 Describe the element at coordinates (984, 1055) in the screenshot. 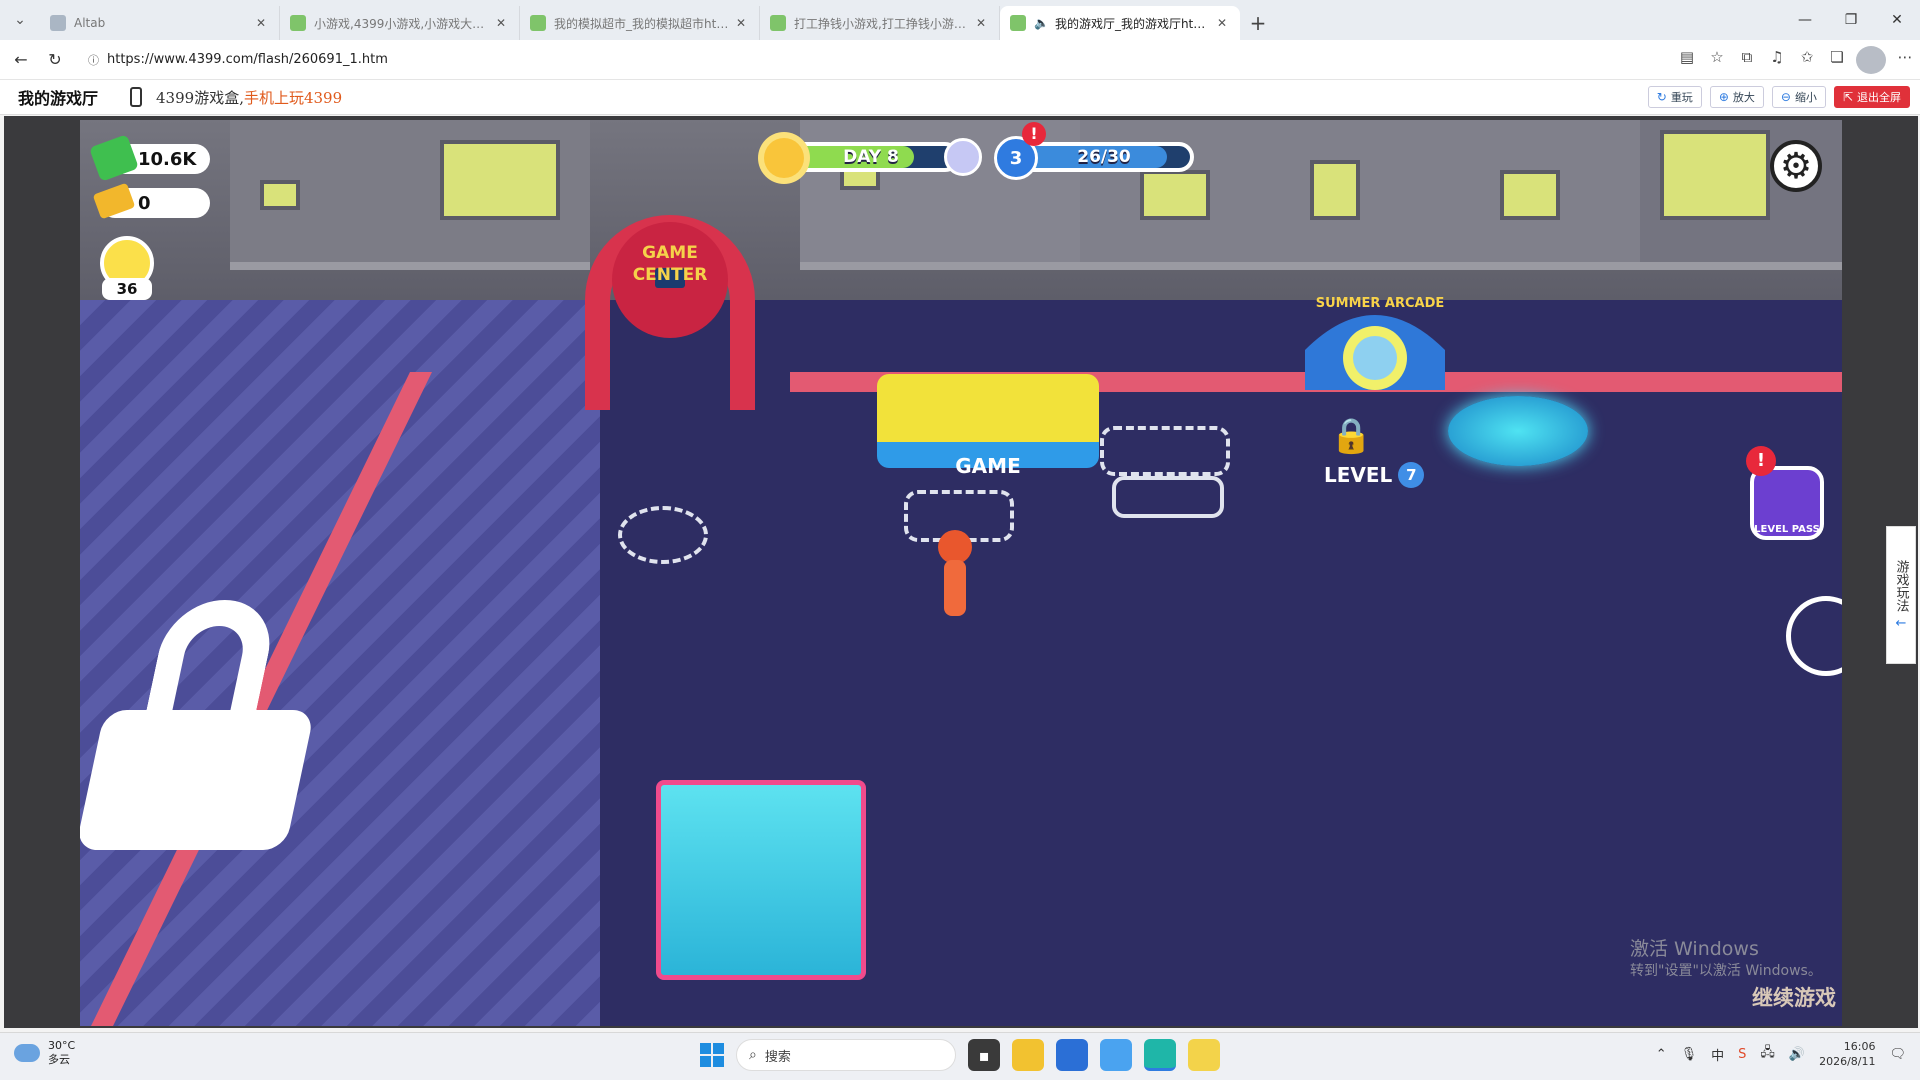

I see `task-view-icon: ▪` at that location.